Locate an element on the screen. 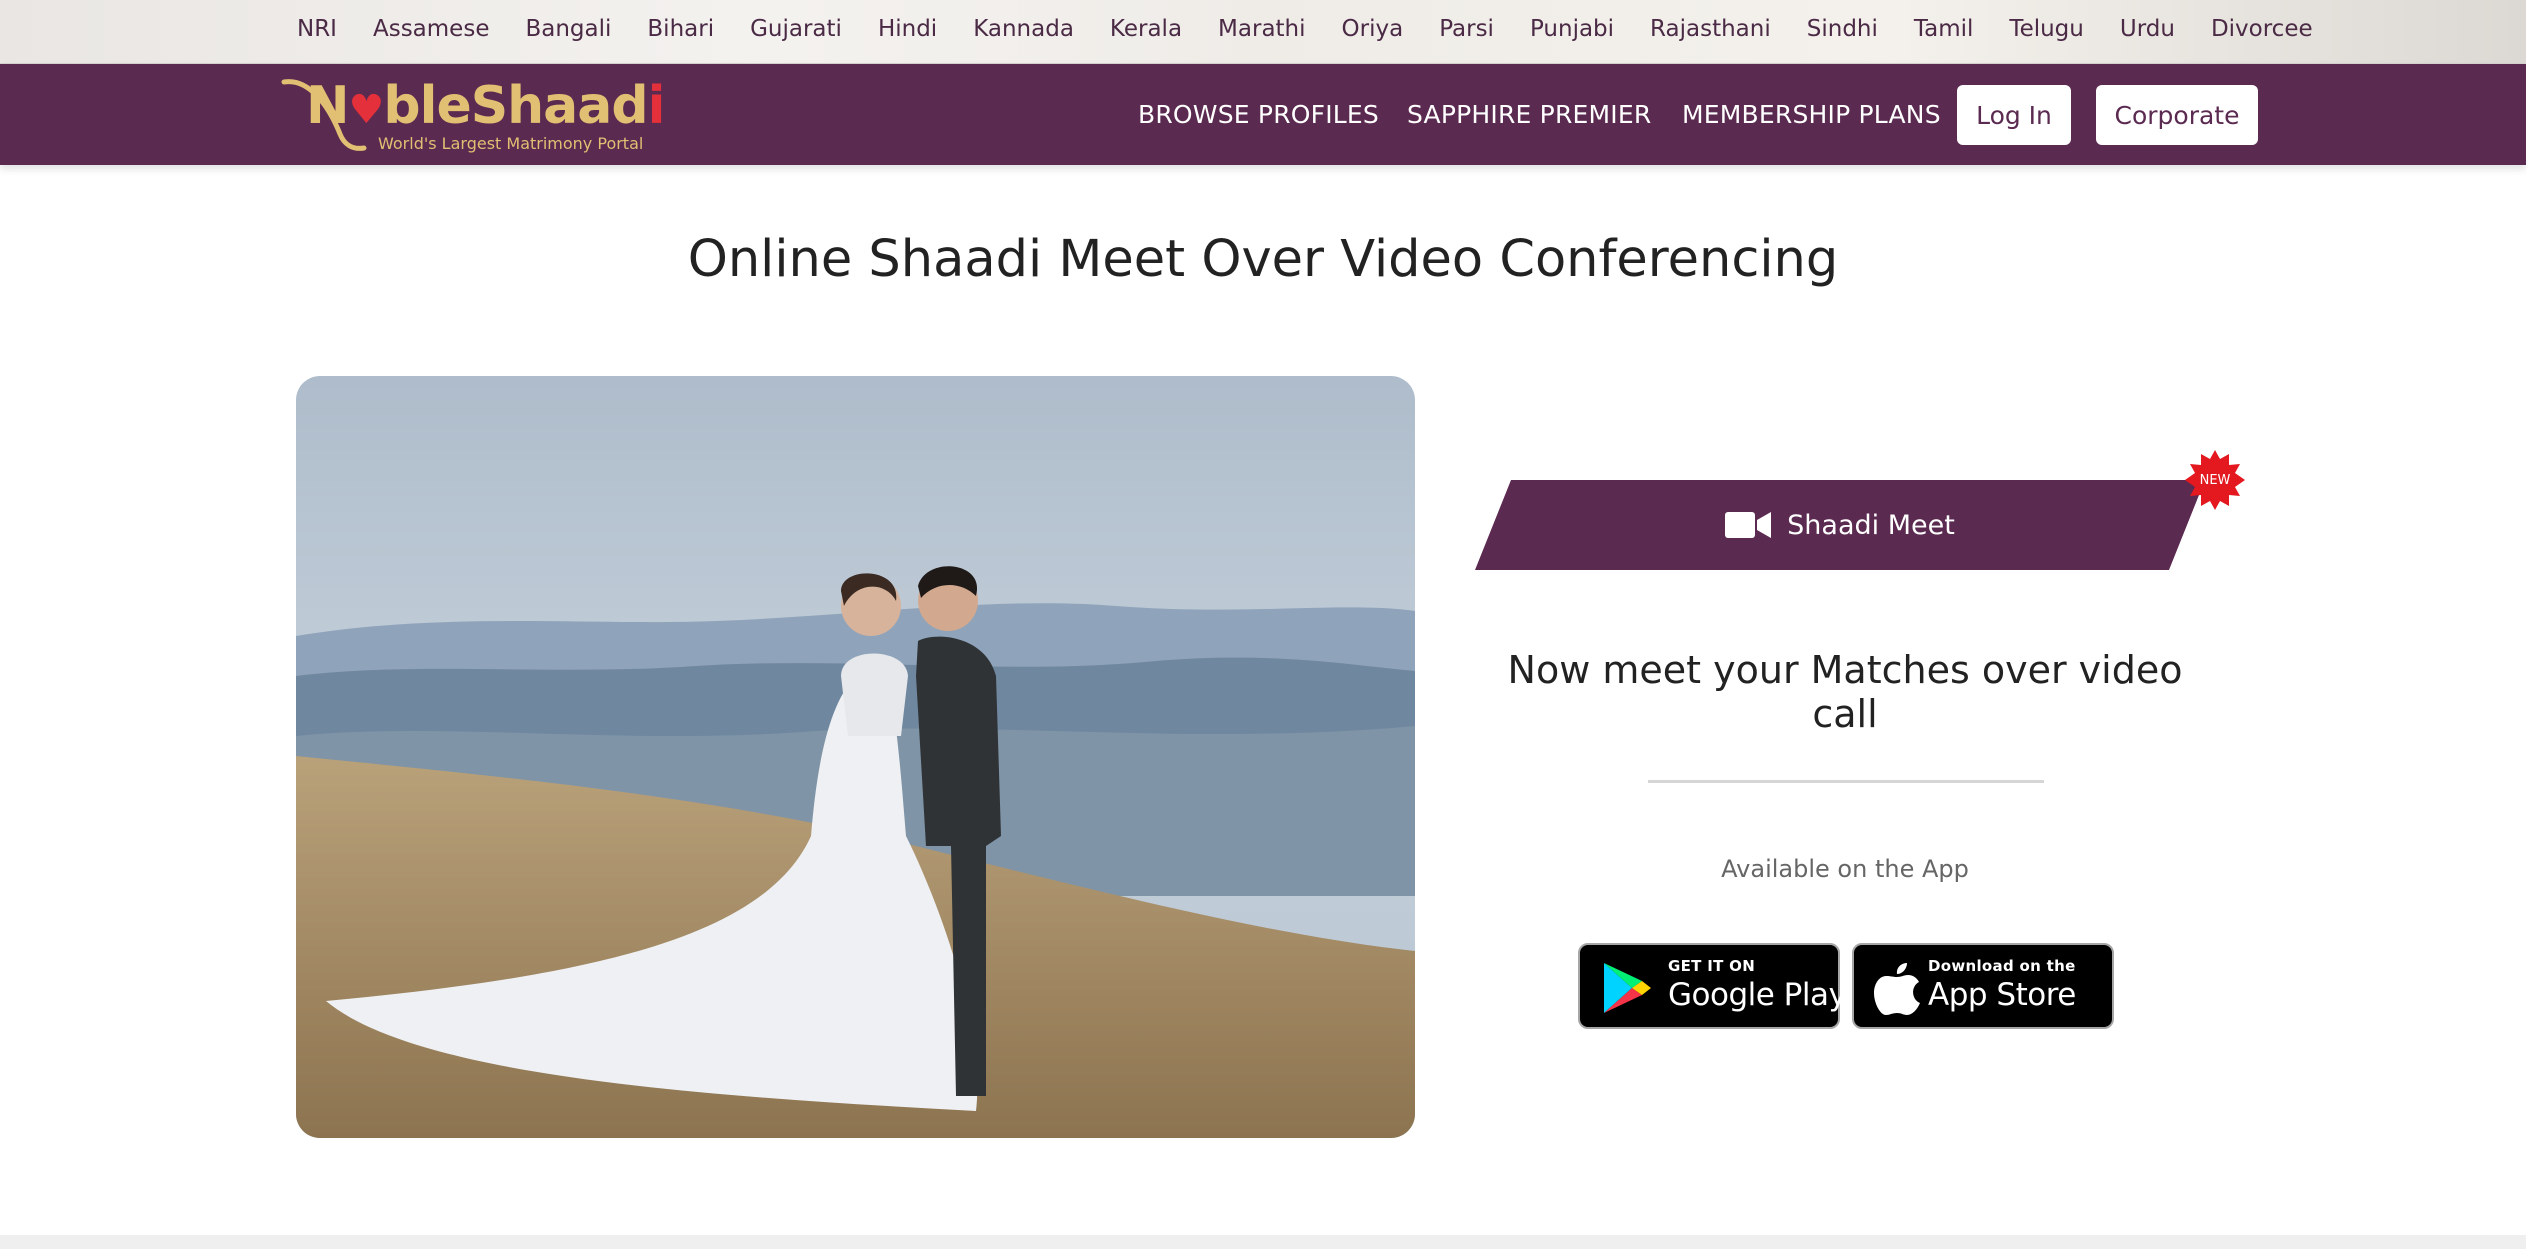 Image resolution: width=2526 pixels, height=1249 pixels. community-link-assamese: Assamese is located at coordinates (431, 29).